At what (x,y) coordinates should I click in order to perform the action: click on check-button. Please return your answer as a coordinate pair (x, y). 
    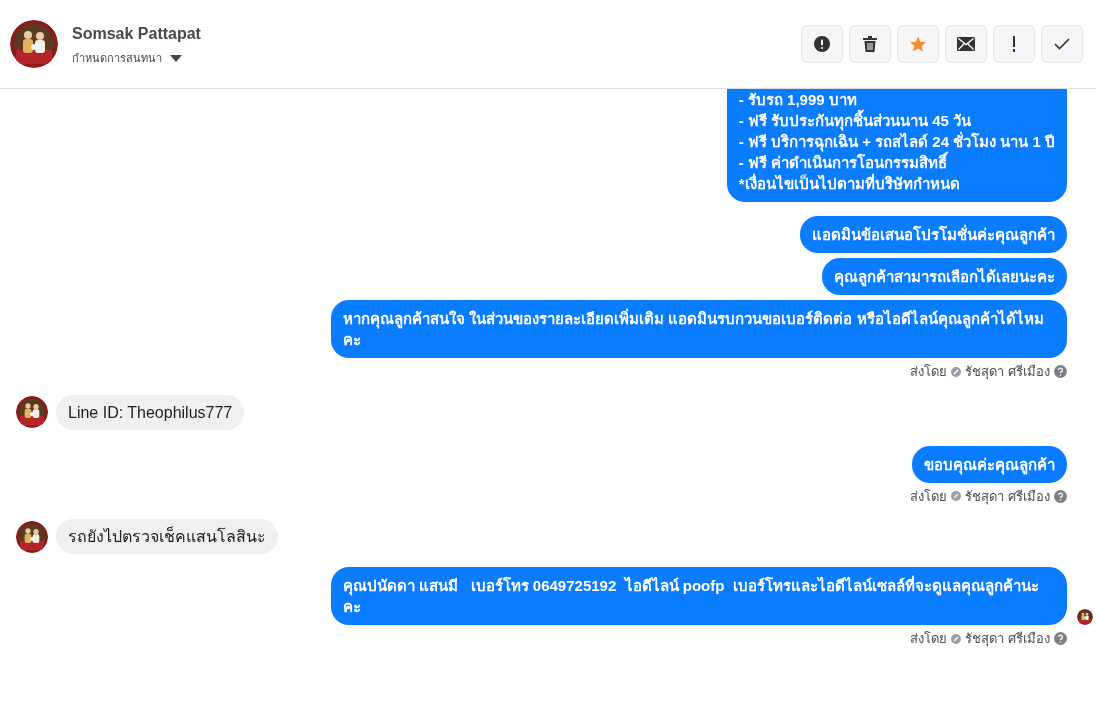
    Looking at the image, I should click on (1062, 44).